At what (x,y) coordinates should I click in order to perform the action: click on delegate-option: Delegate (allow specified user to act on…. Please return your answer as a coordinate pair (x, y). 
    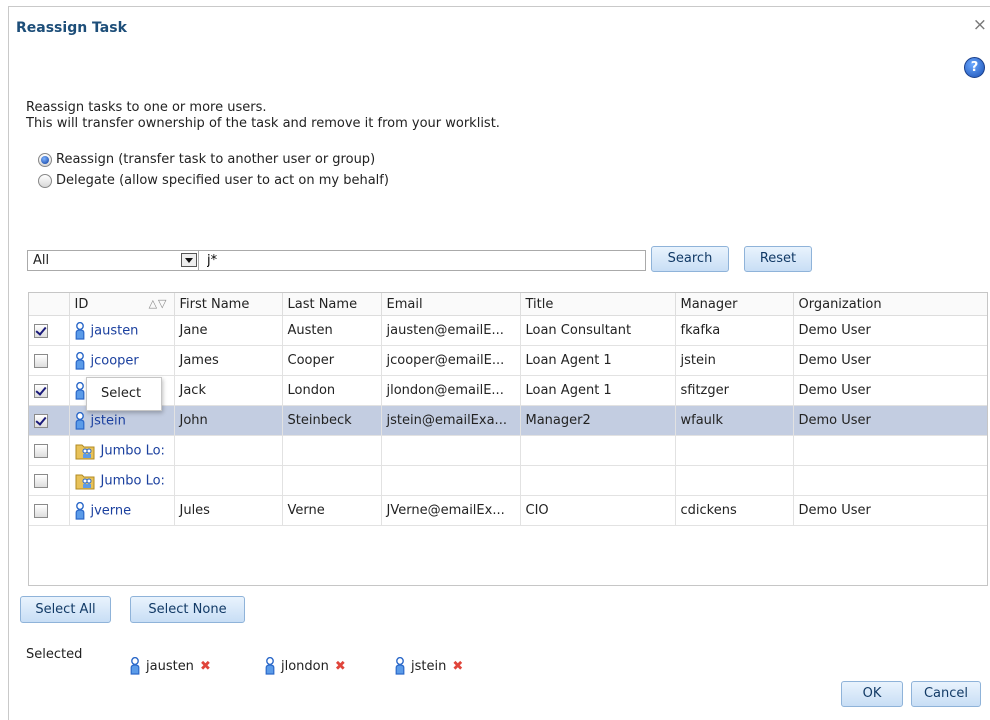
    Looking at the image, I should click on (213, 180).